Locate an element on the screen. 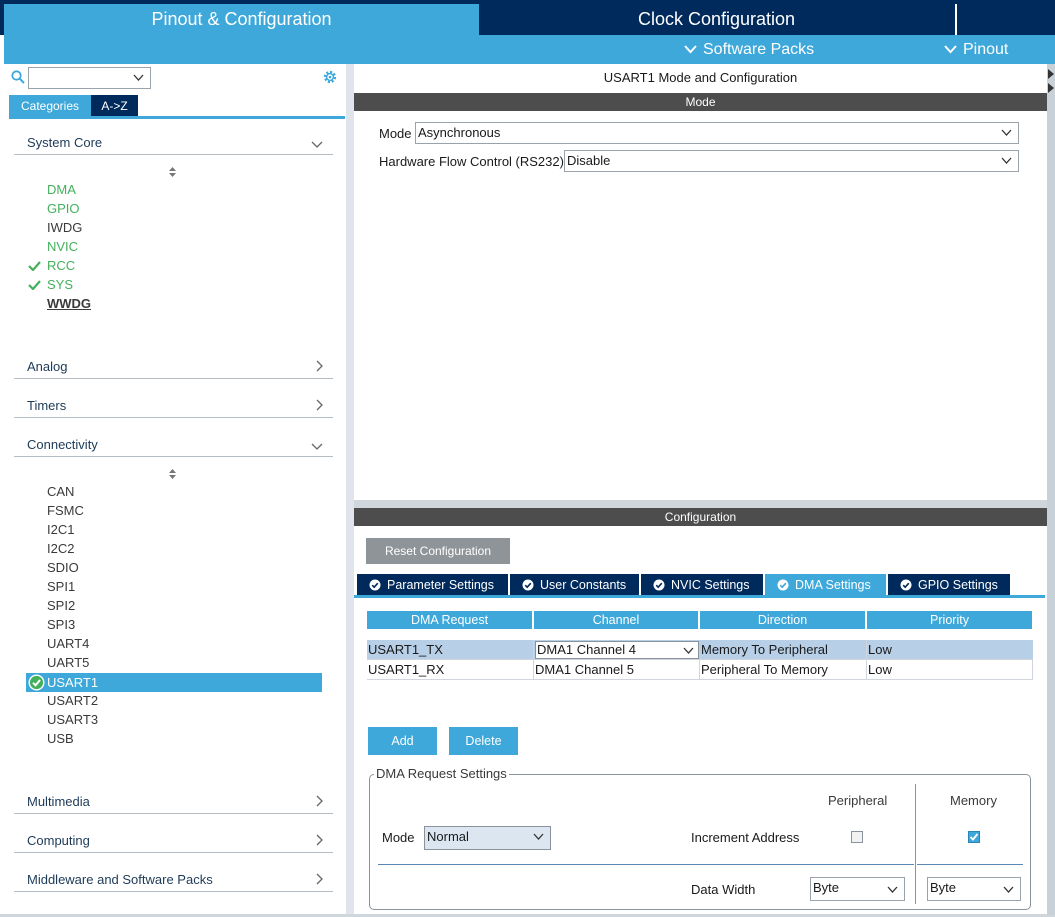  peripheral-item-rcc: RCC is located at coordinates (61, 265).